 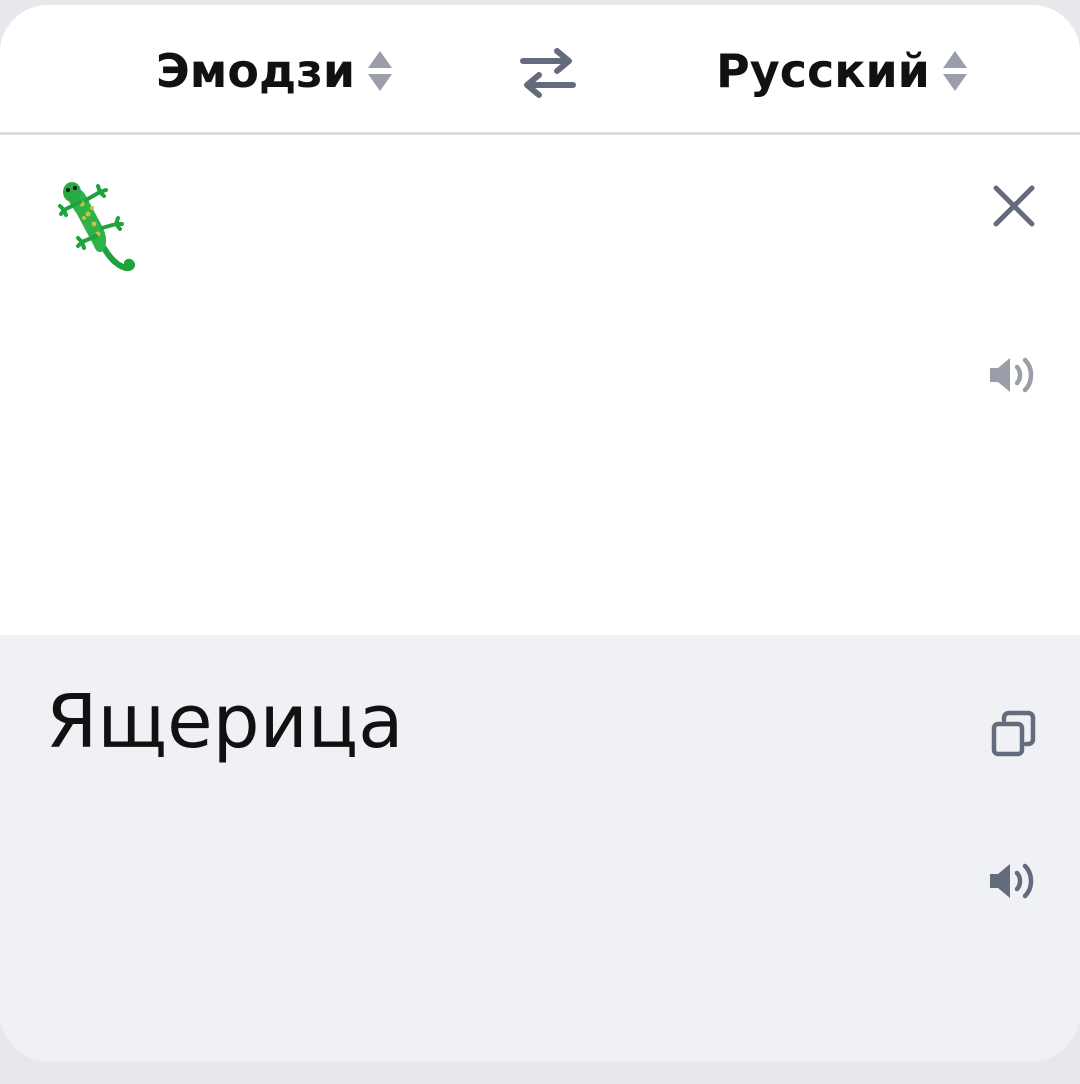 I want to click on copy-icon, so click(x=1014, y=734).